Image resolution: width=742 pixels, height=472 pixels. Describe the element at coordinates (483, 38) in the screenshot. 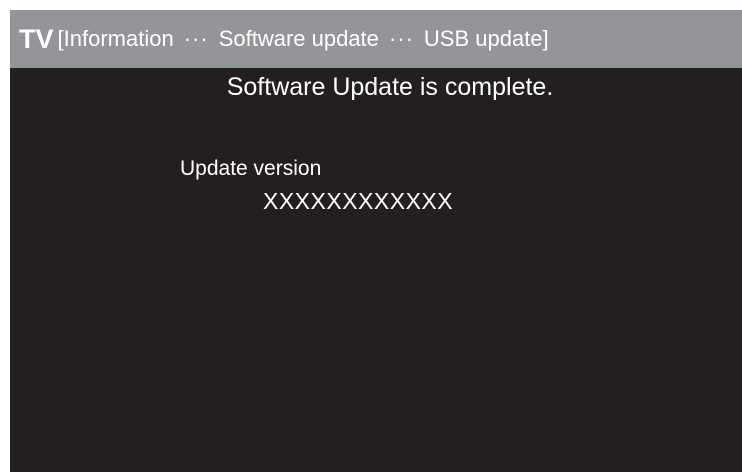

I see `breadcrumb-item-usb-update: USB update` at that location.